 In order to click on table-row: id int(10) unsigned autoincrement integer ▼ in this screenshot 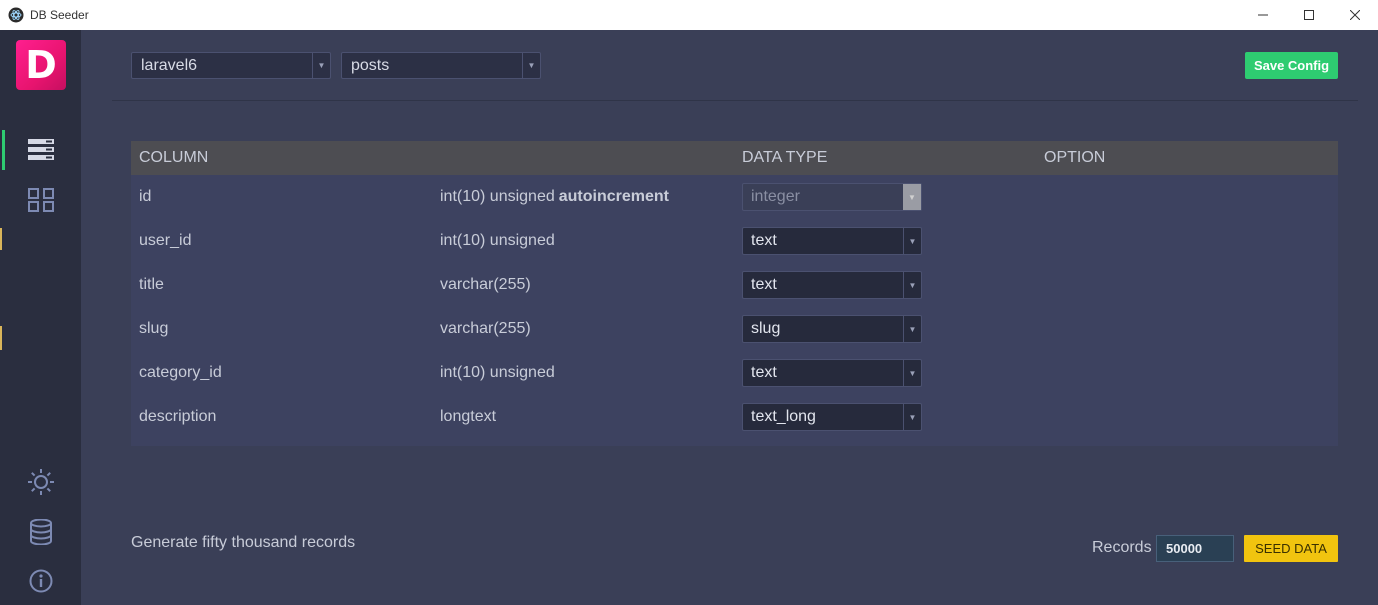, I will do `click(734, 197)`.